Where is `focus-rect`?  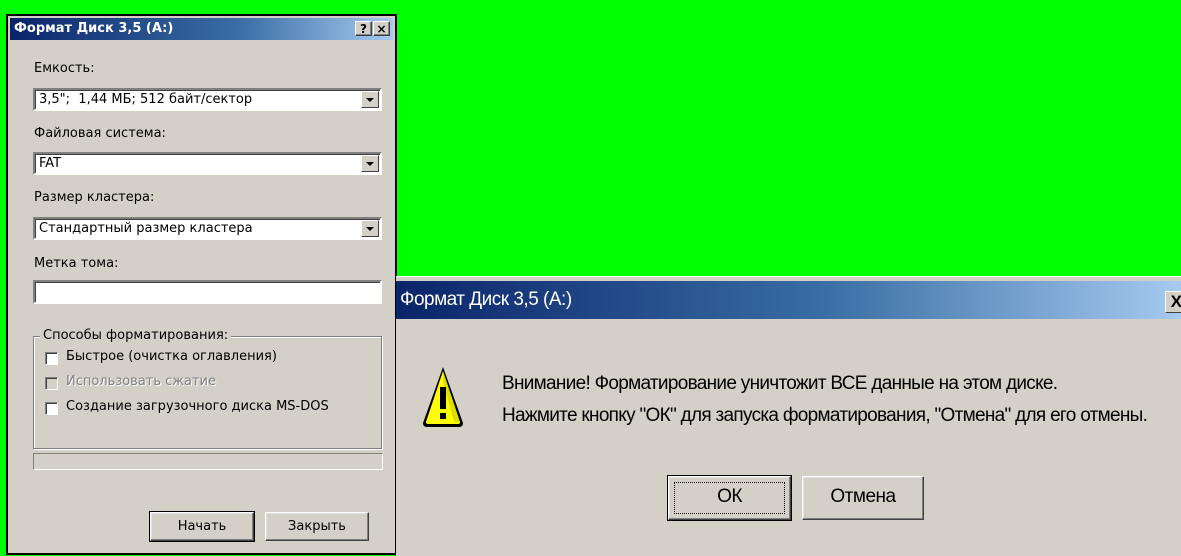 focus-rect is located at coordinates (729, 498).